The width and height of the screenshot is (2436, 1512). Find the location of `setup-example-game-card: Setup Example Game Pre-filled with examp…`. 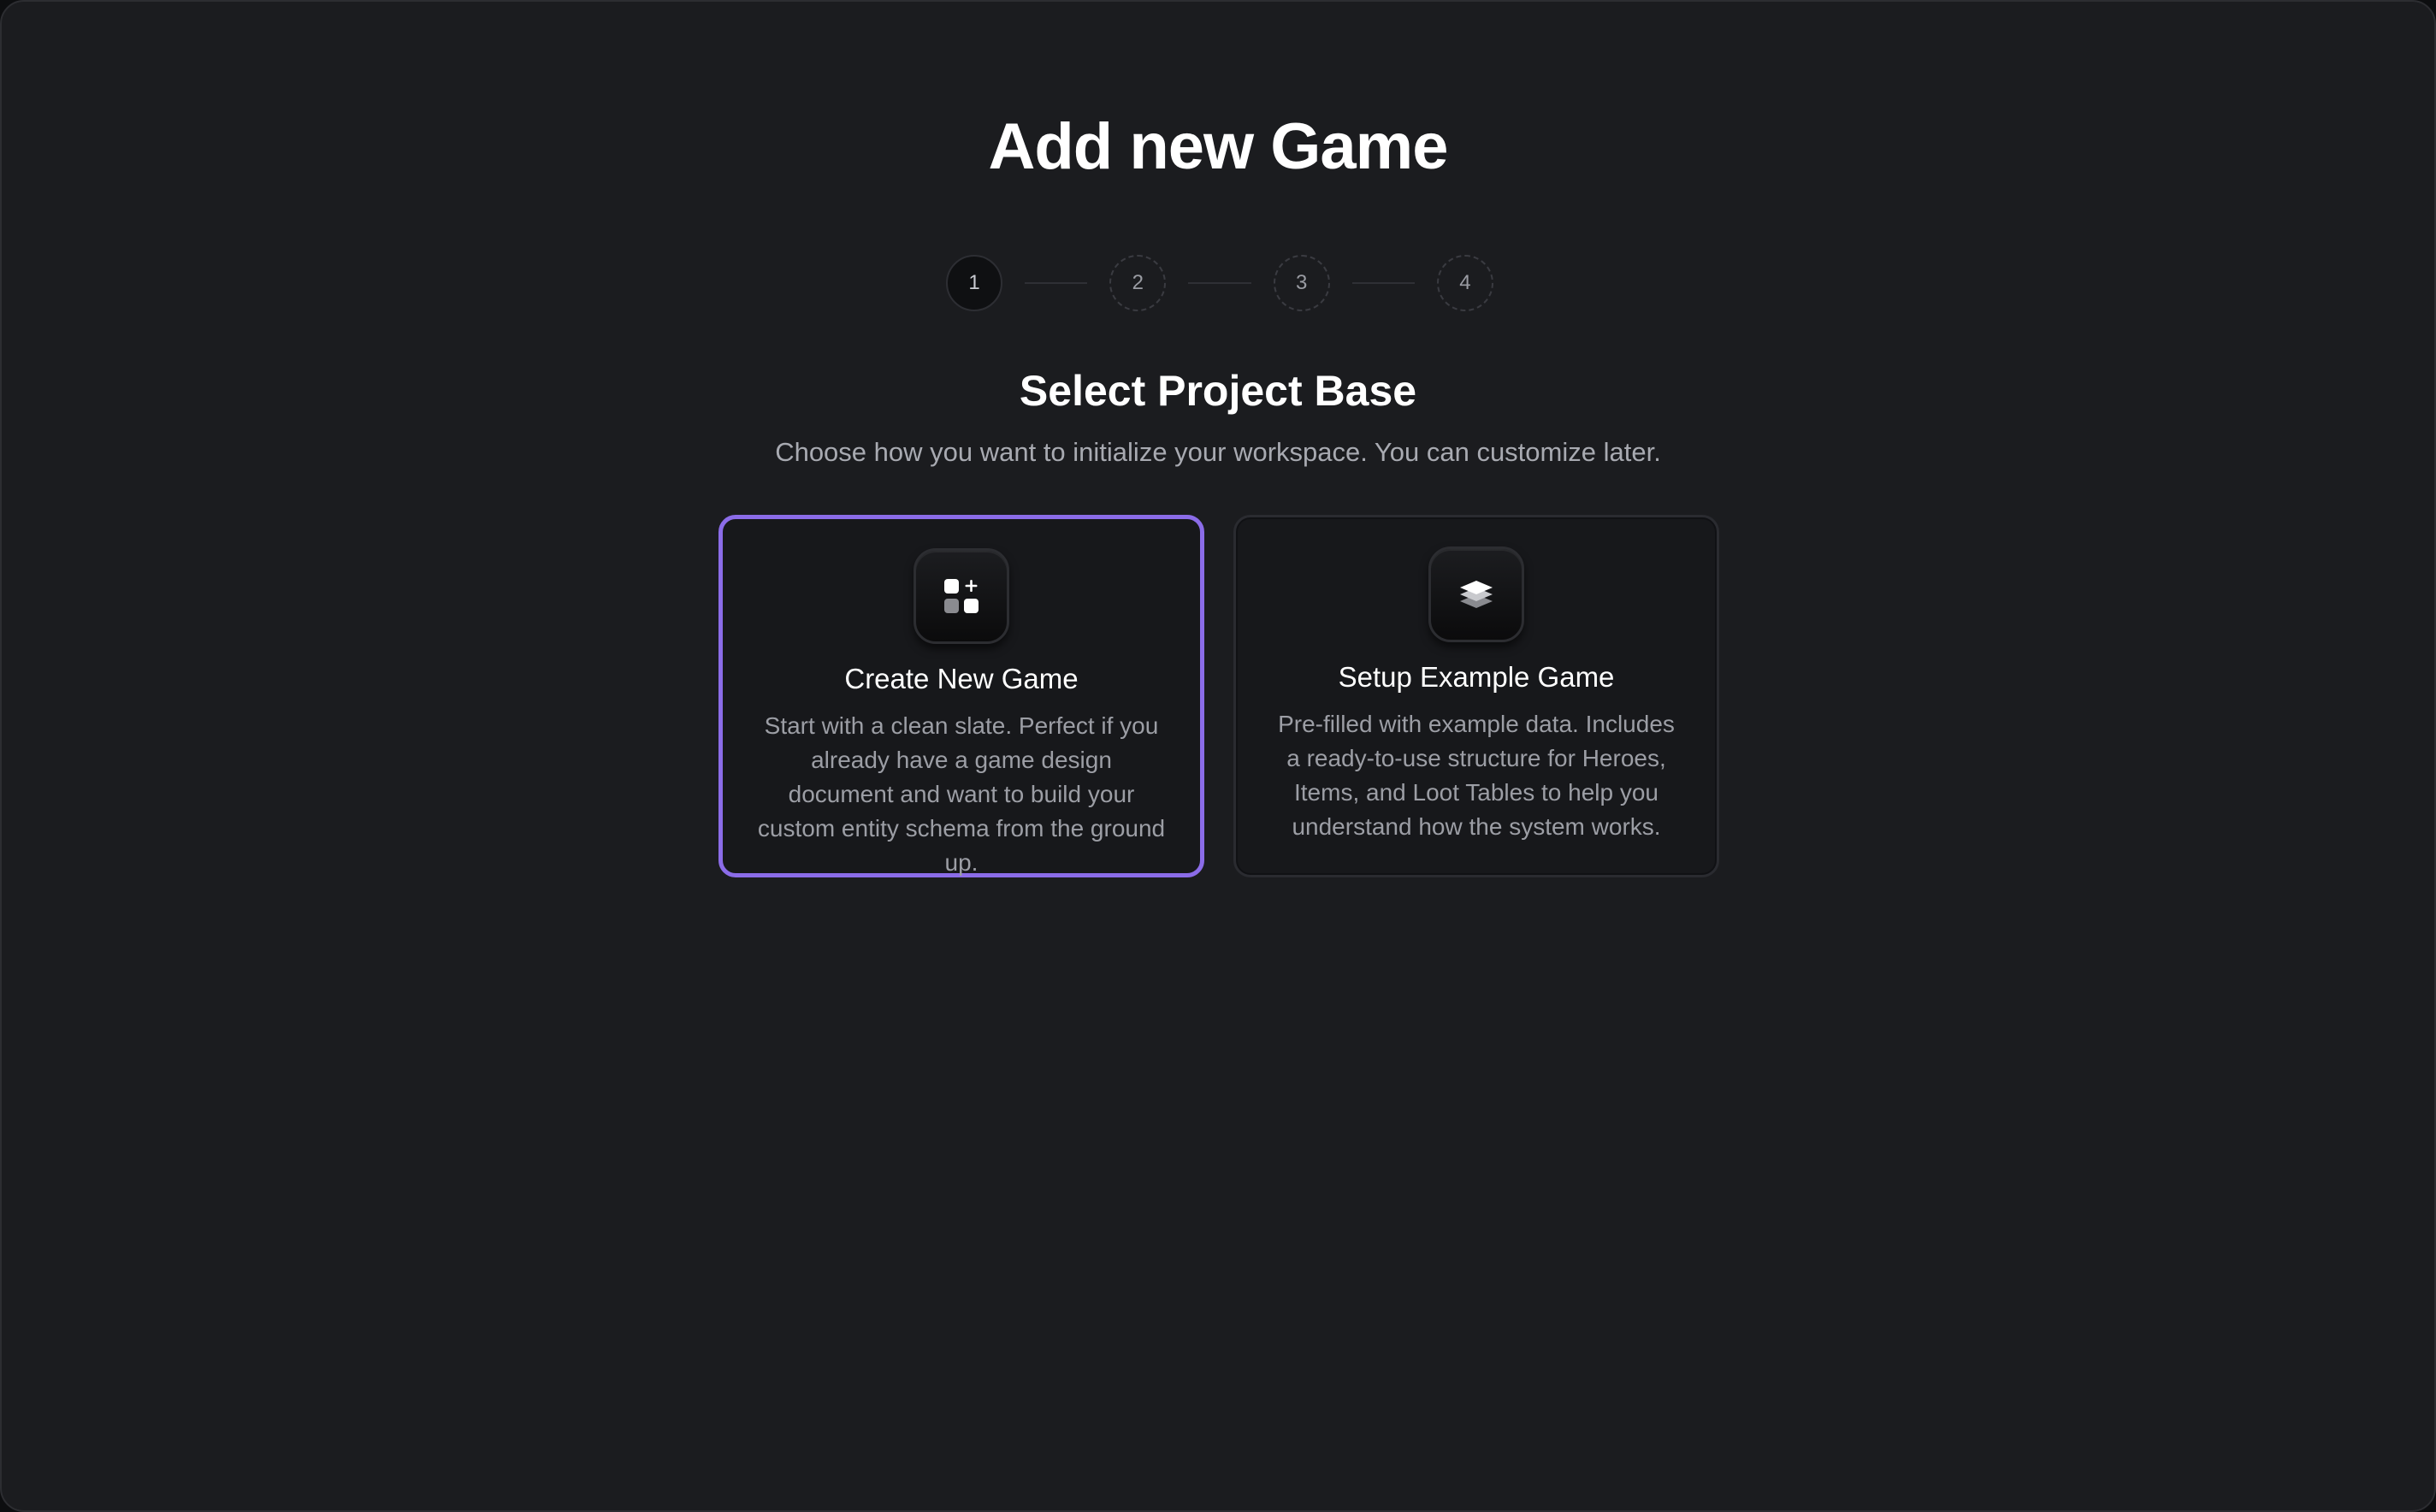

setup-example-game-card: Setup Example Game Pre-filled with examp… is located at coordinates (1476, 696).